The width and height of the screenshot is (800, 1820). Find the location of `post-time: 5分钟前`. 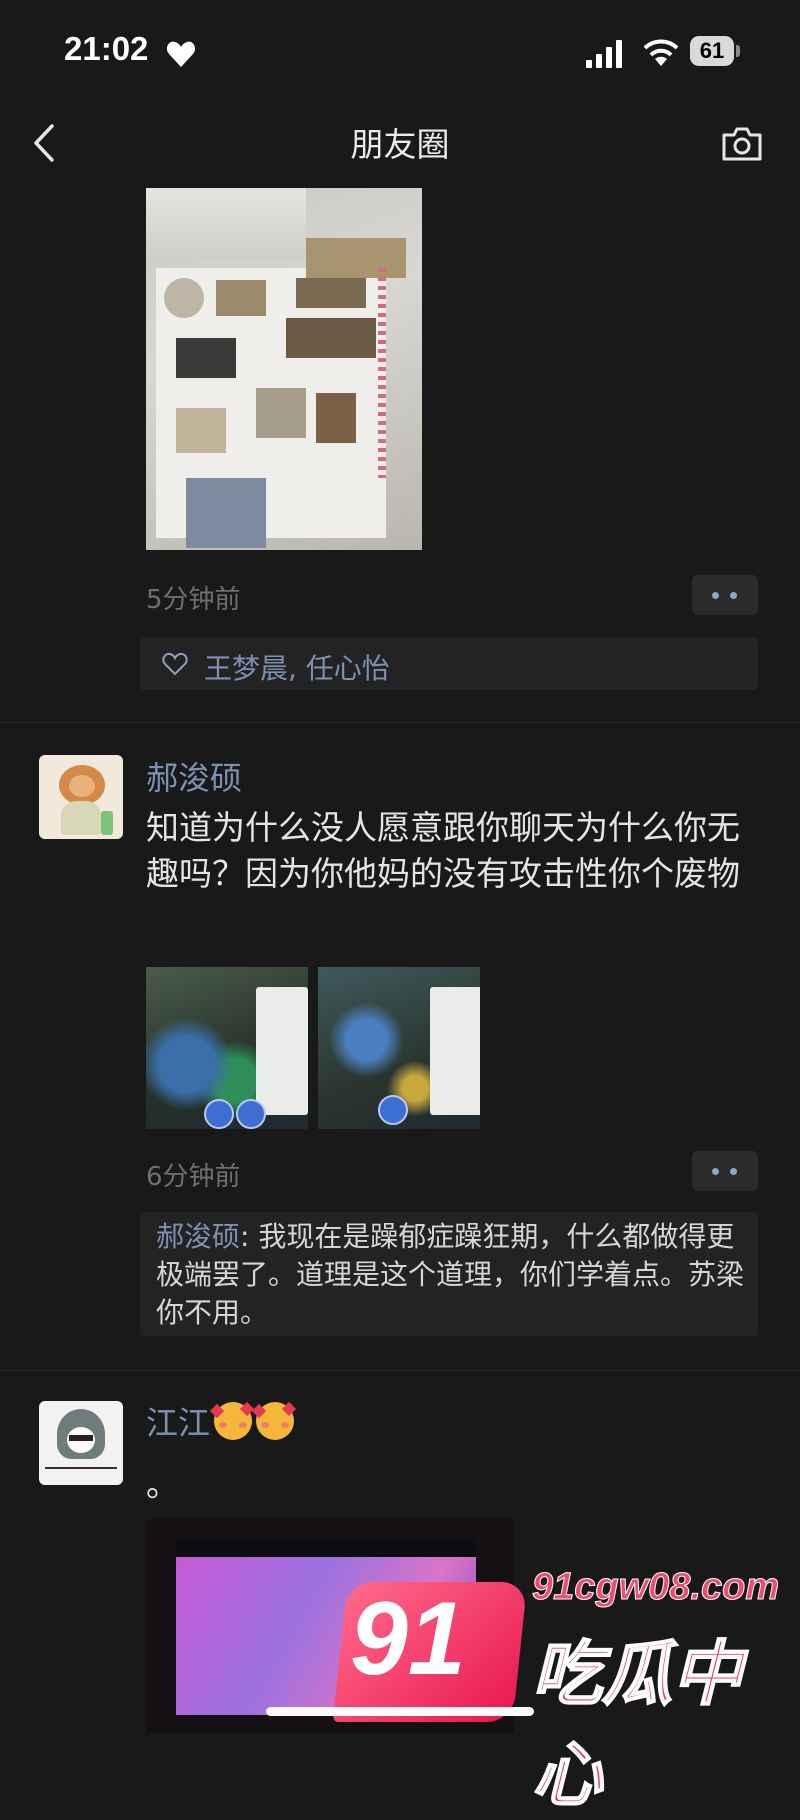

post-time: 5分钟前 is located at coordinates (193, 600).